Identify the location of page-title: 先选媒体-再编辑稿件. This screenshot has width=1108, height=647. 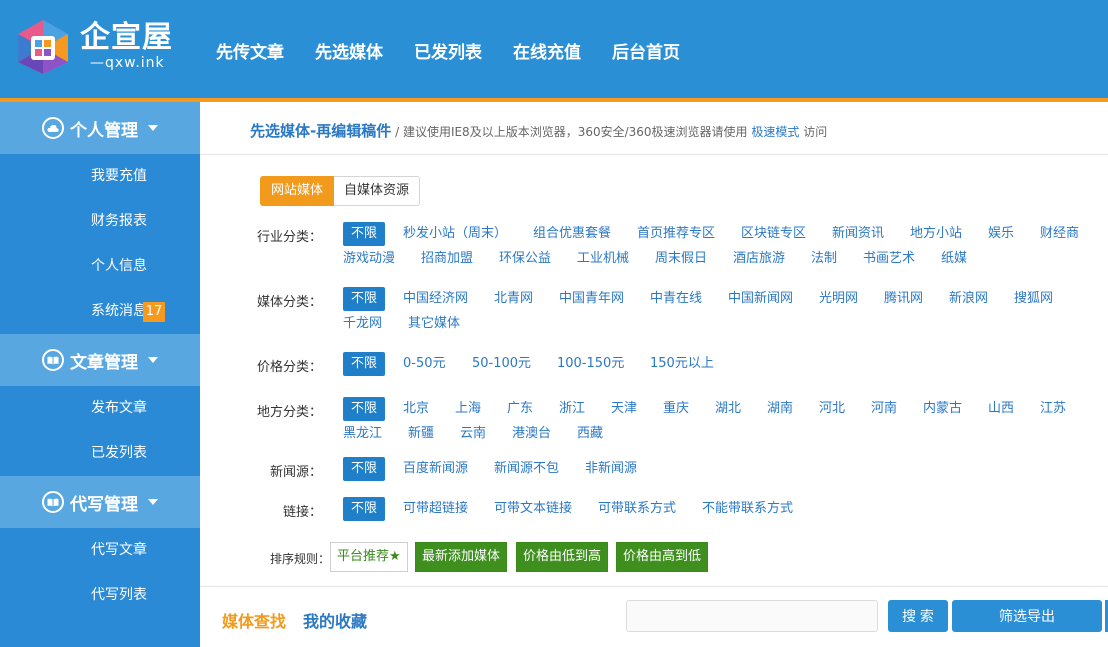
(321, 131).